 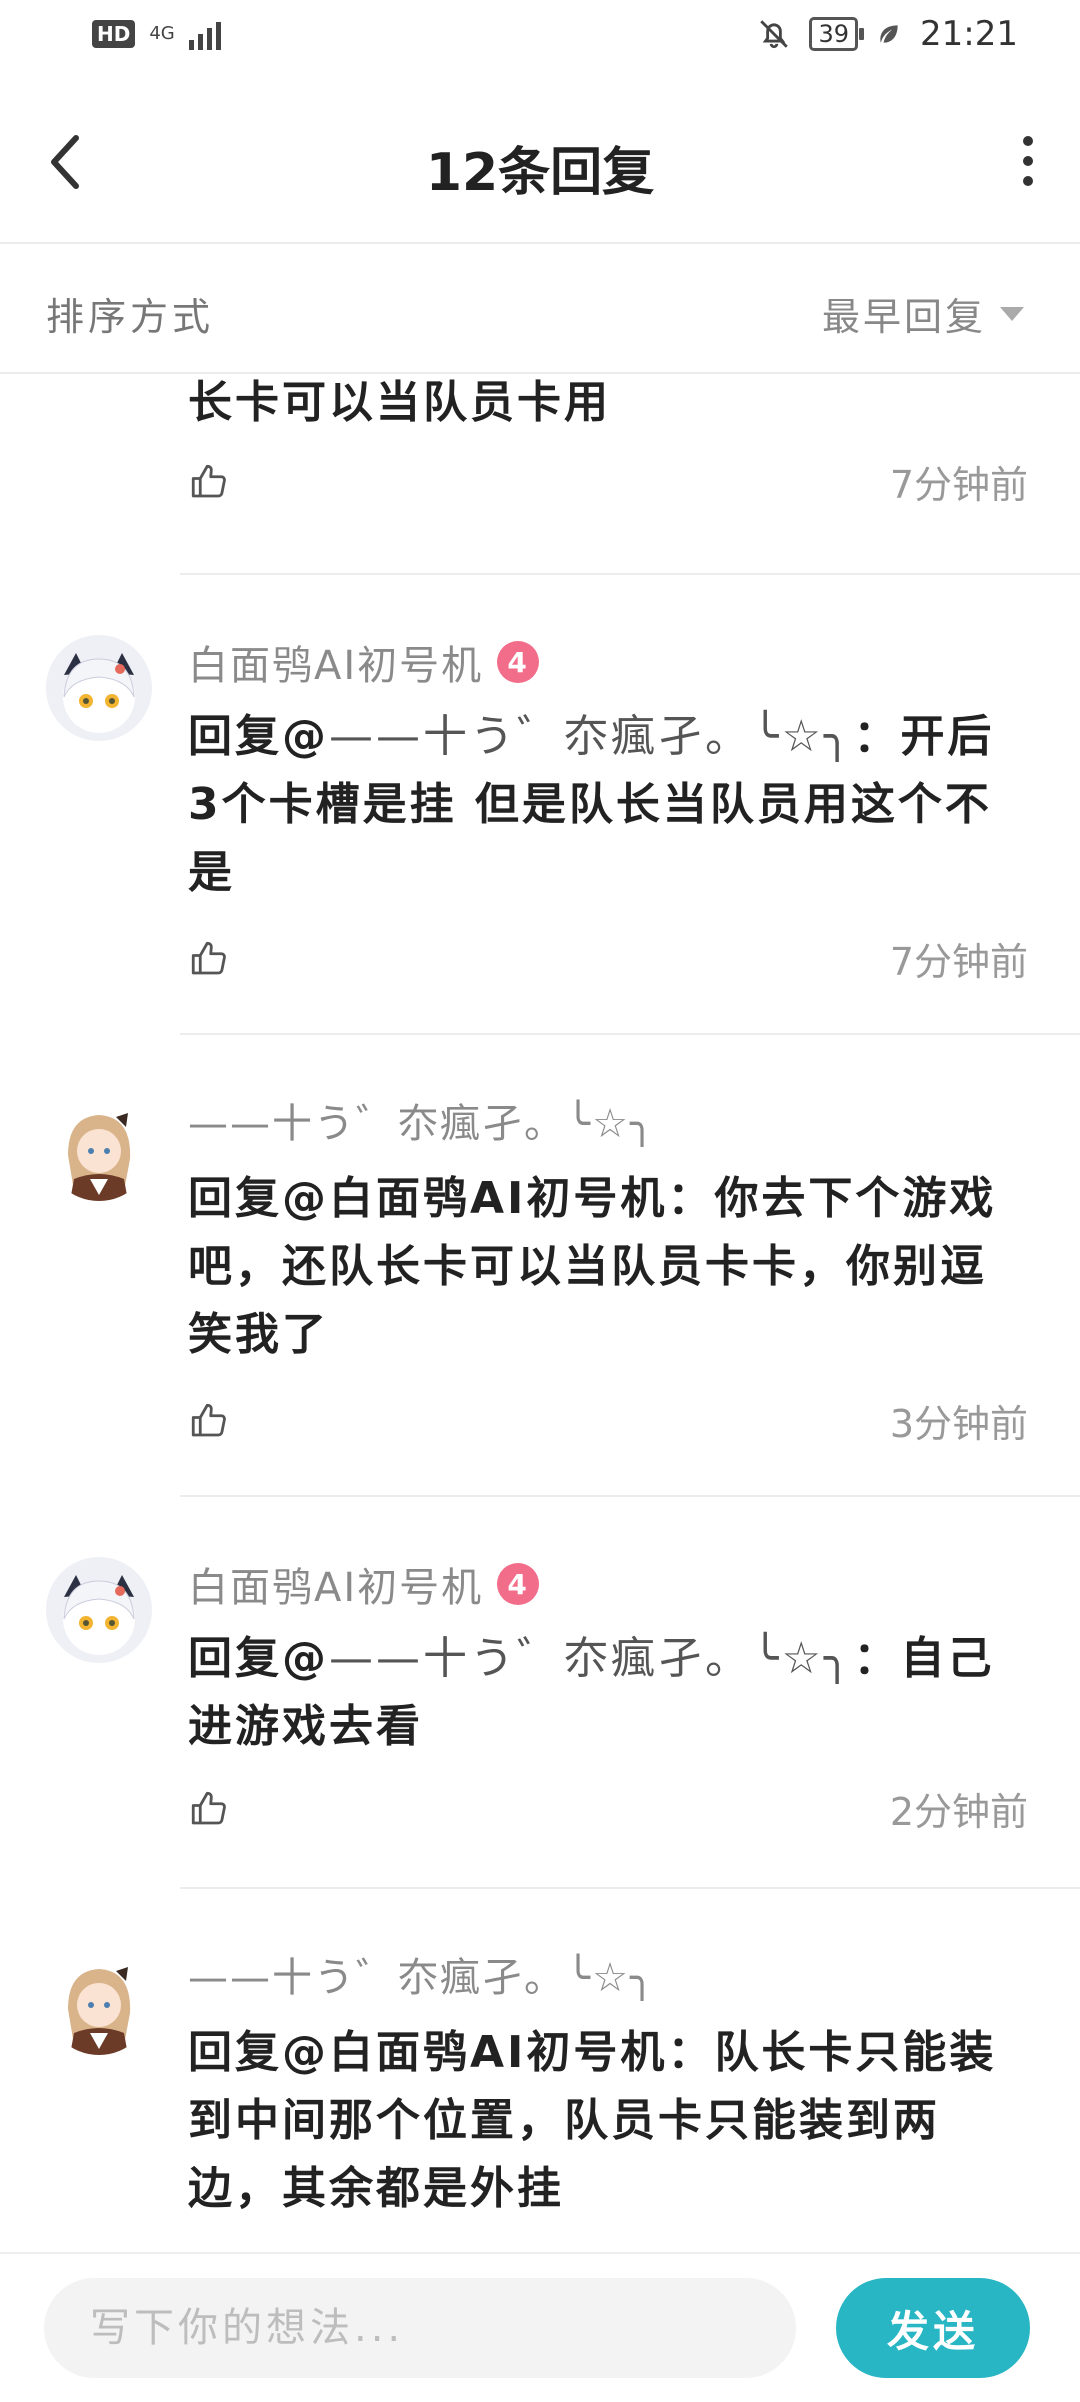 I want to click on dropdown-caret-icon, so click(x=1012, y=313).